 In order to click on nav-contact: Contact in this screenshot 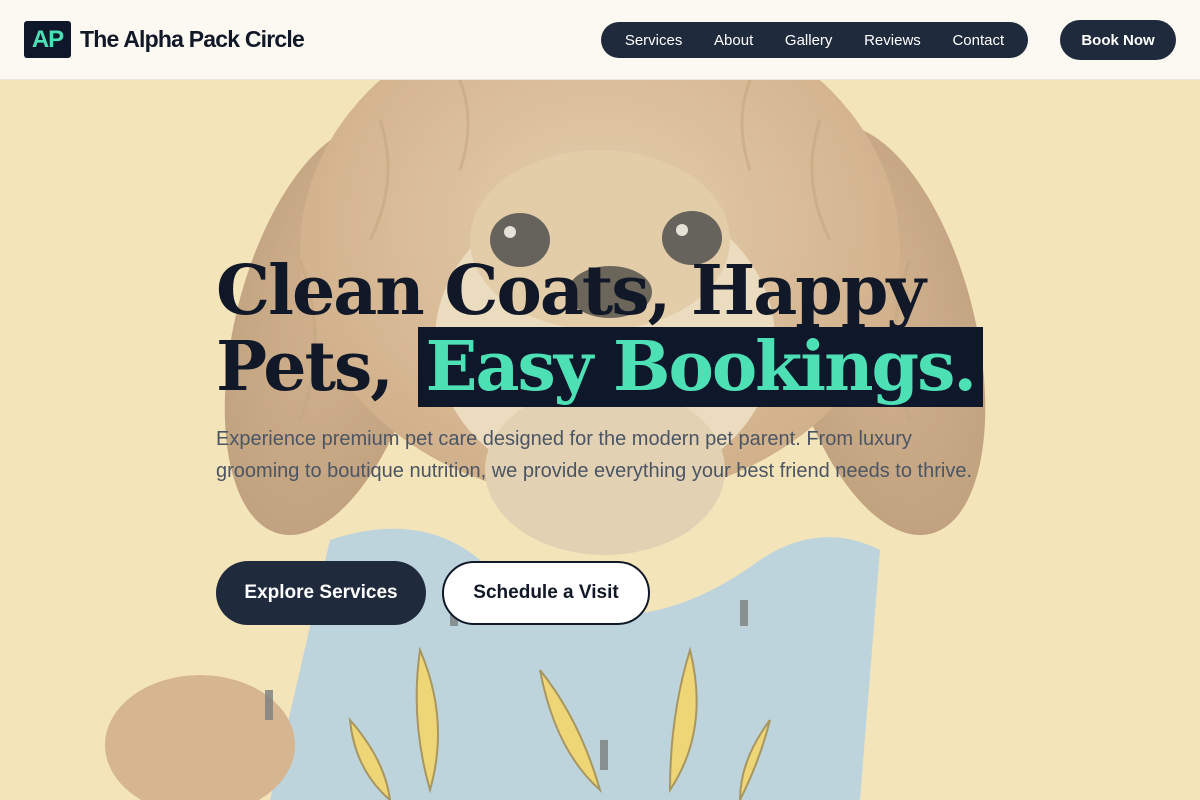, I will do `click(978, 40)`.